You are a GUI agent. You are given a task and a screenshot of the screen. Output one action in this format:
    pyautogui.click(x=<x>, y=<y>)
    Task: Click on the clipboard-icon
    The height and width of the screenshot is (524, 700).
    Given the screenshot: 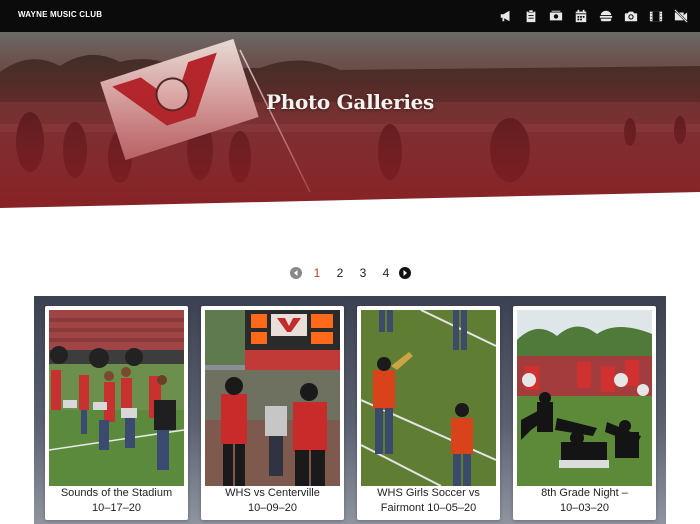 What is the action you would take?
    pyautogui.click(x=531, y=15)
    